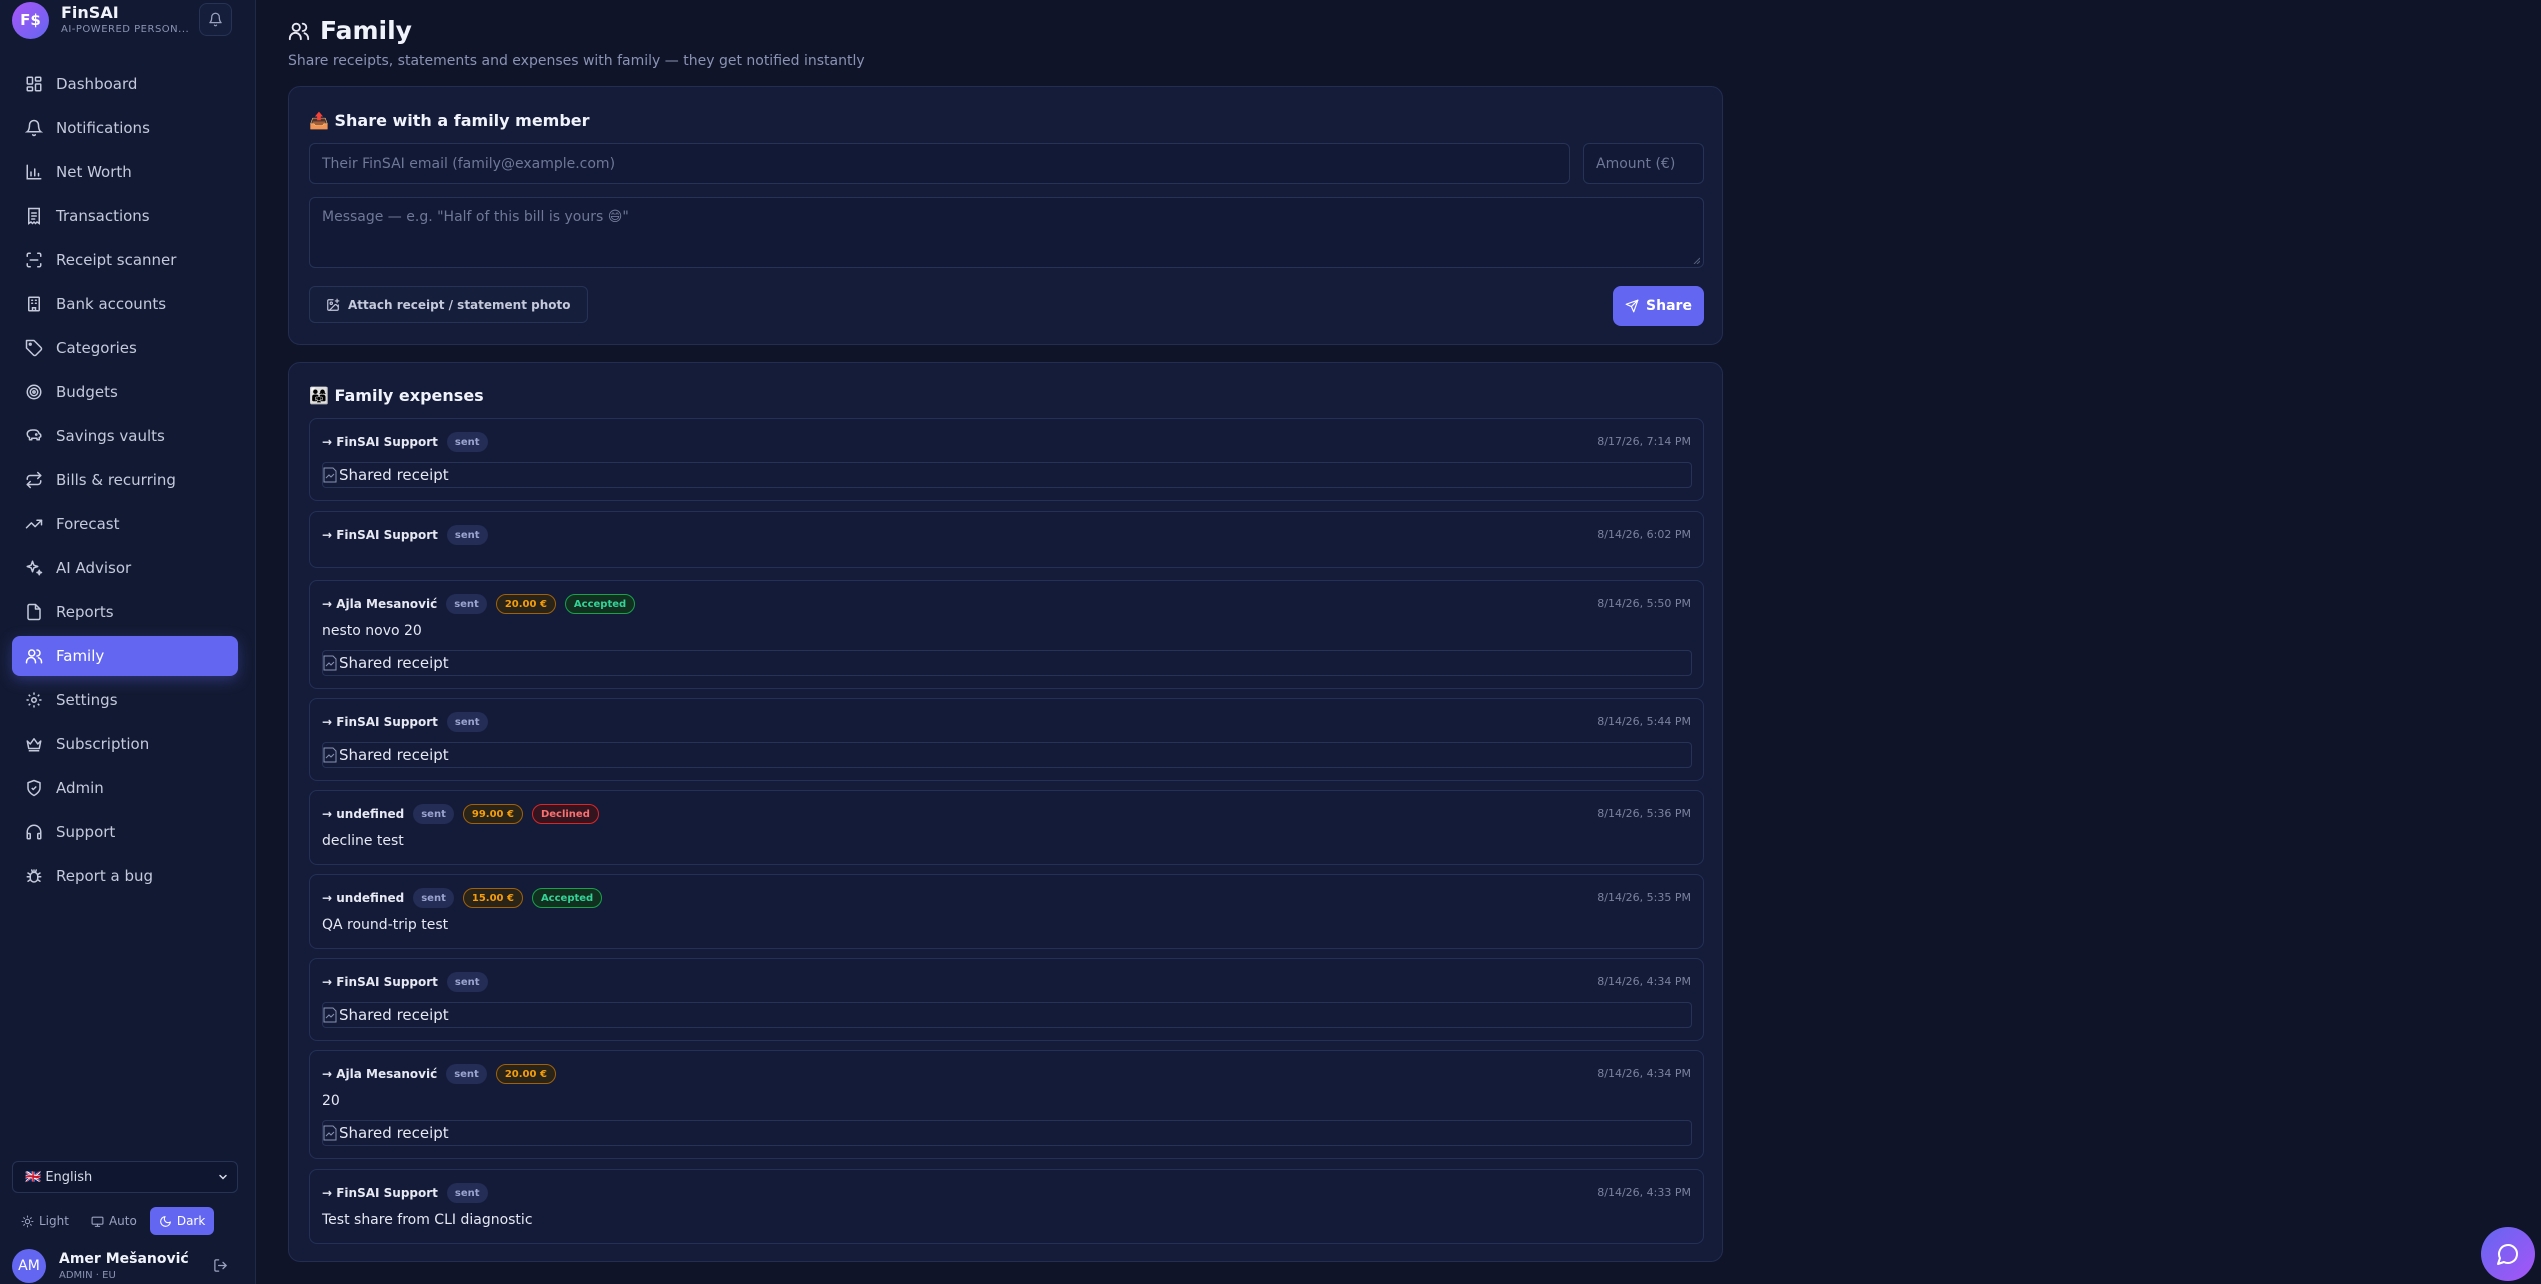 The height and width of the screenshot is (1284, 2541). What do you see at coordinates (29, 1266) in the screenshot?
I see `avatar: AM` at bounding box center [29, 1266].